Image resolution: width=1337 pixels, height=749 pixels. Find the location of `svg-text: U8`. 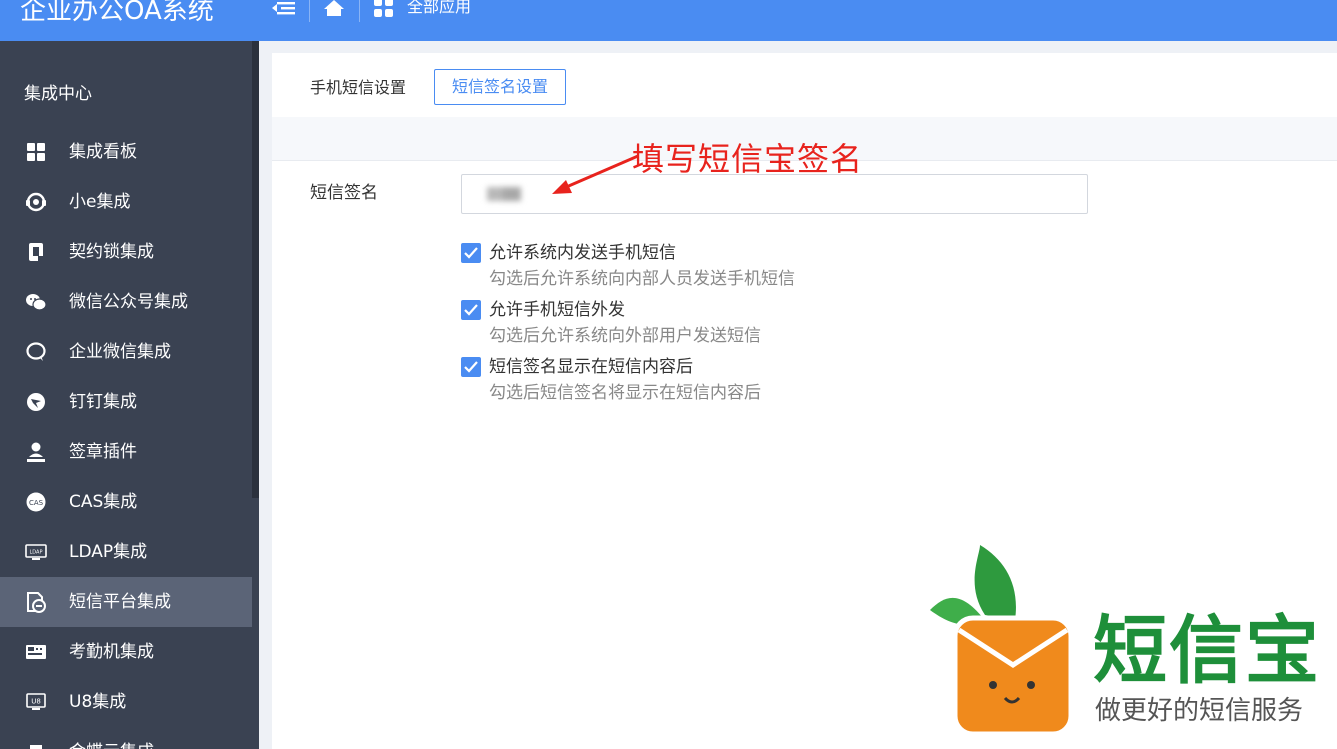

svg-text: U8 is located at coordinates (36, 702).